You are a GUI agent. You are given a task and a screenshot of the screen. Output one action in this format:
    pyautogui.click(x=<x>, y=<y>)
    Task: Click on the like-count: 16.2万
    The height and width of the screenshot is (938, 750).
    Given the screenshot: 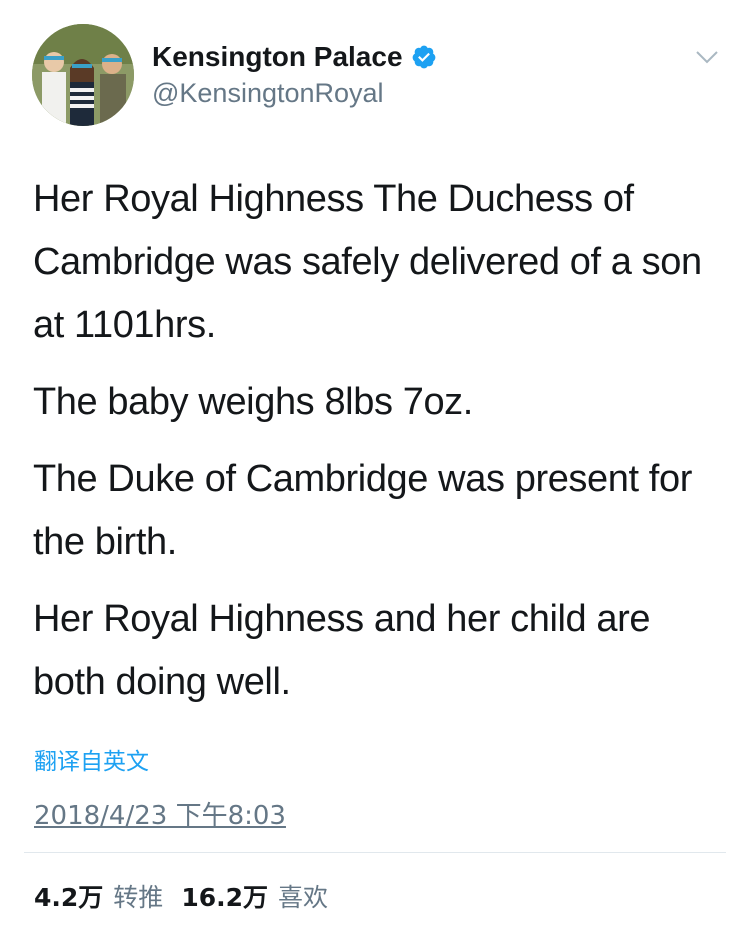 What is the action you would take?
    pyautogui.click(x=224, y=896)
    